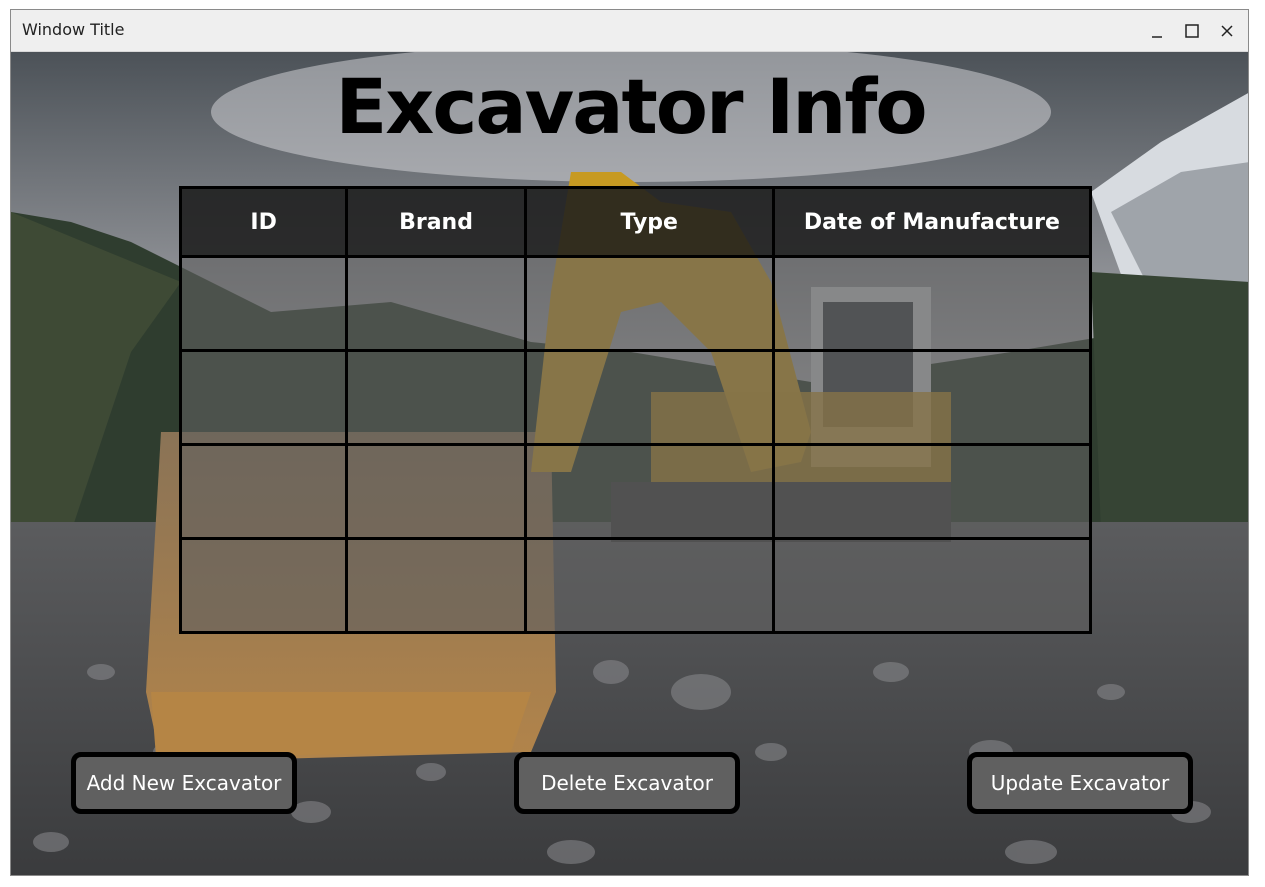 This screenshot has height=887, width=1265. What do you see at coordinates (649, 222) in the screenshot?
I see `column-header-type: Type` at bounding box center [649, 222].